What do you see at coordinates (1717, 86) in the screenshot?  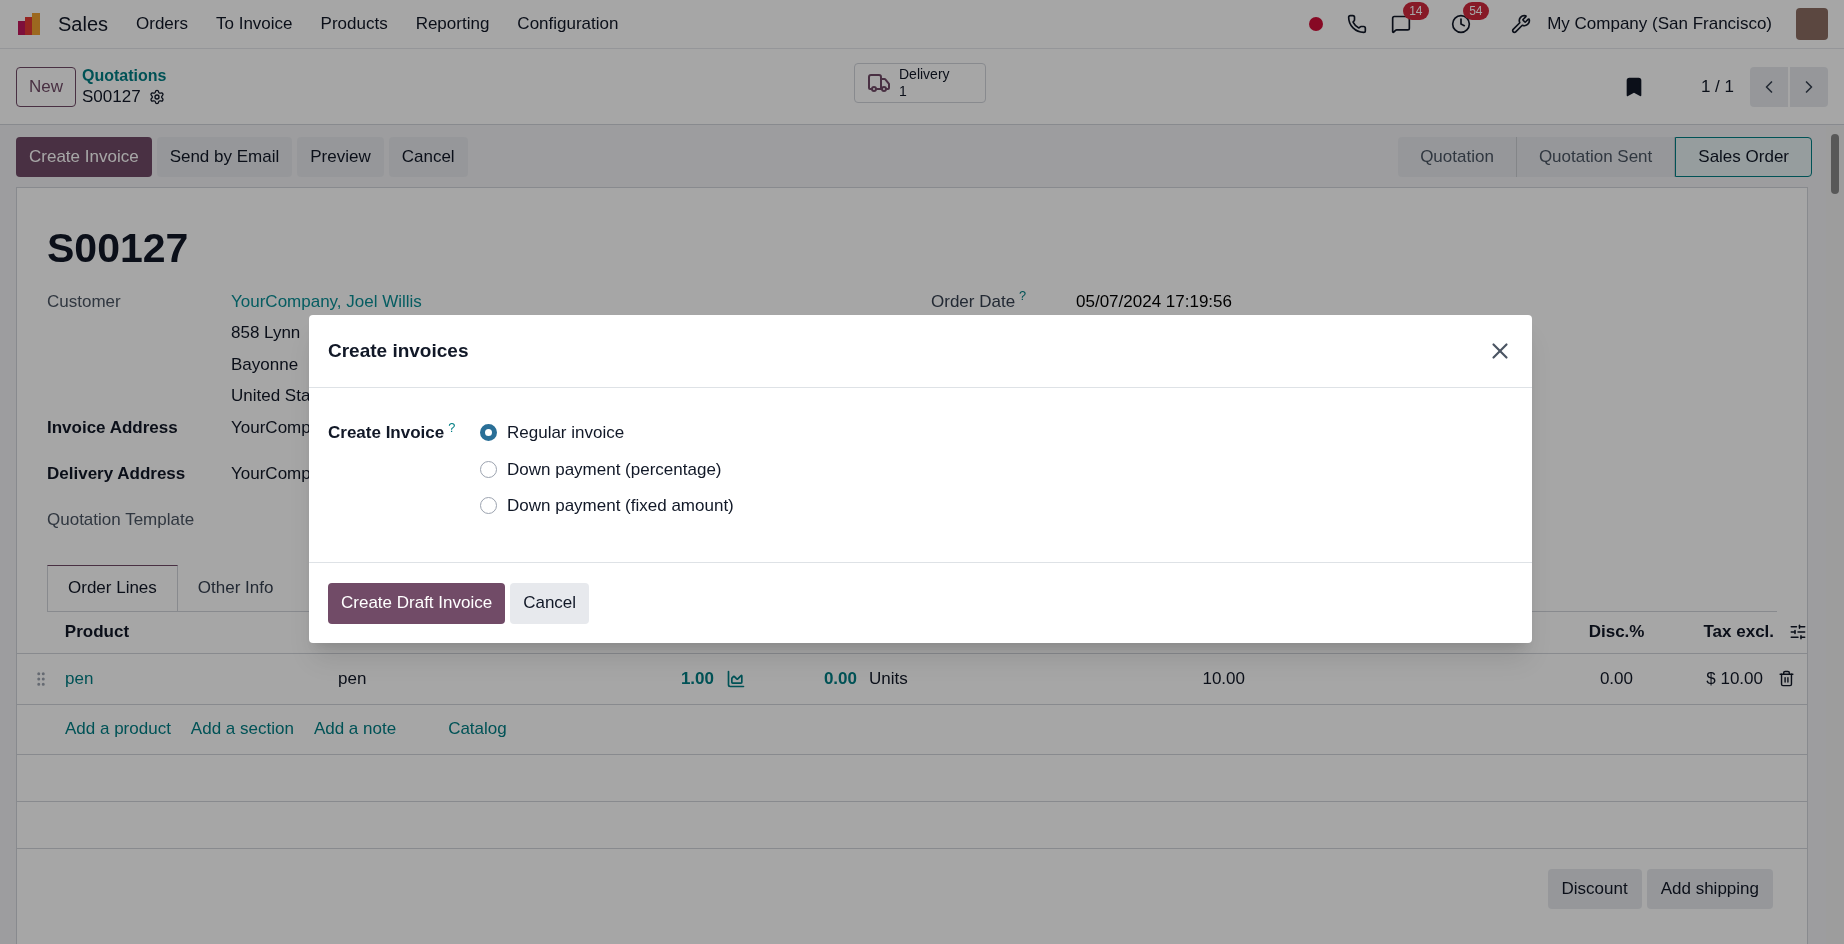 I see `pager-value: 1 / 1` at bounding box center [1717, 86].